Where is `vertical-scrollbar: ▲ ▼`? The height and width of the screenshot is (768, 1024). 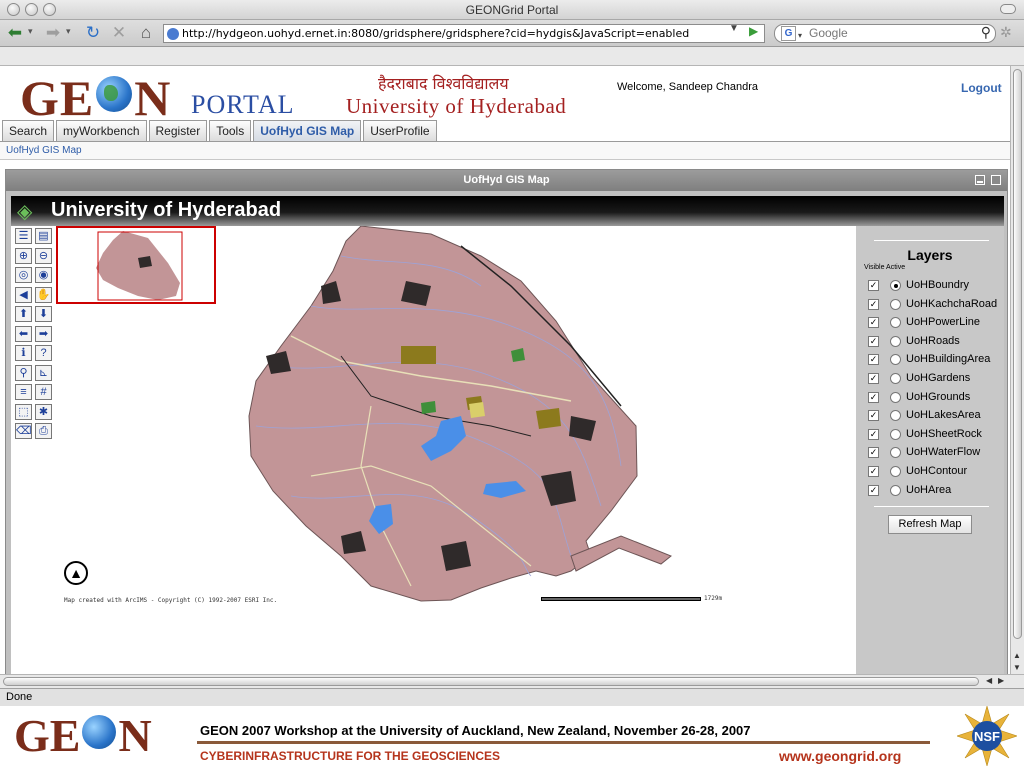
vertical-scrollbar: ▲ ▼ is located at coordinates (1017, 370).